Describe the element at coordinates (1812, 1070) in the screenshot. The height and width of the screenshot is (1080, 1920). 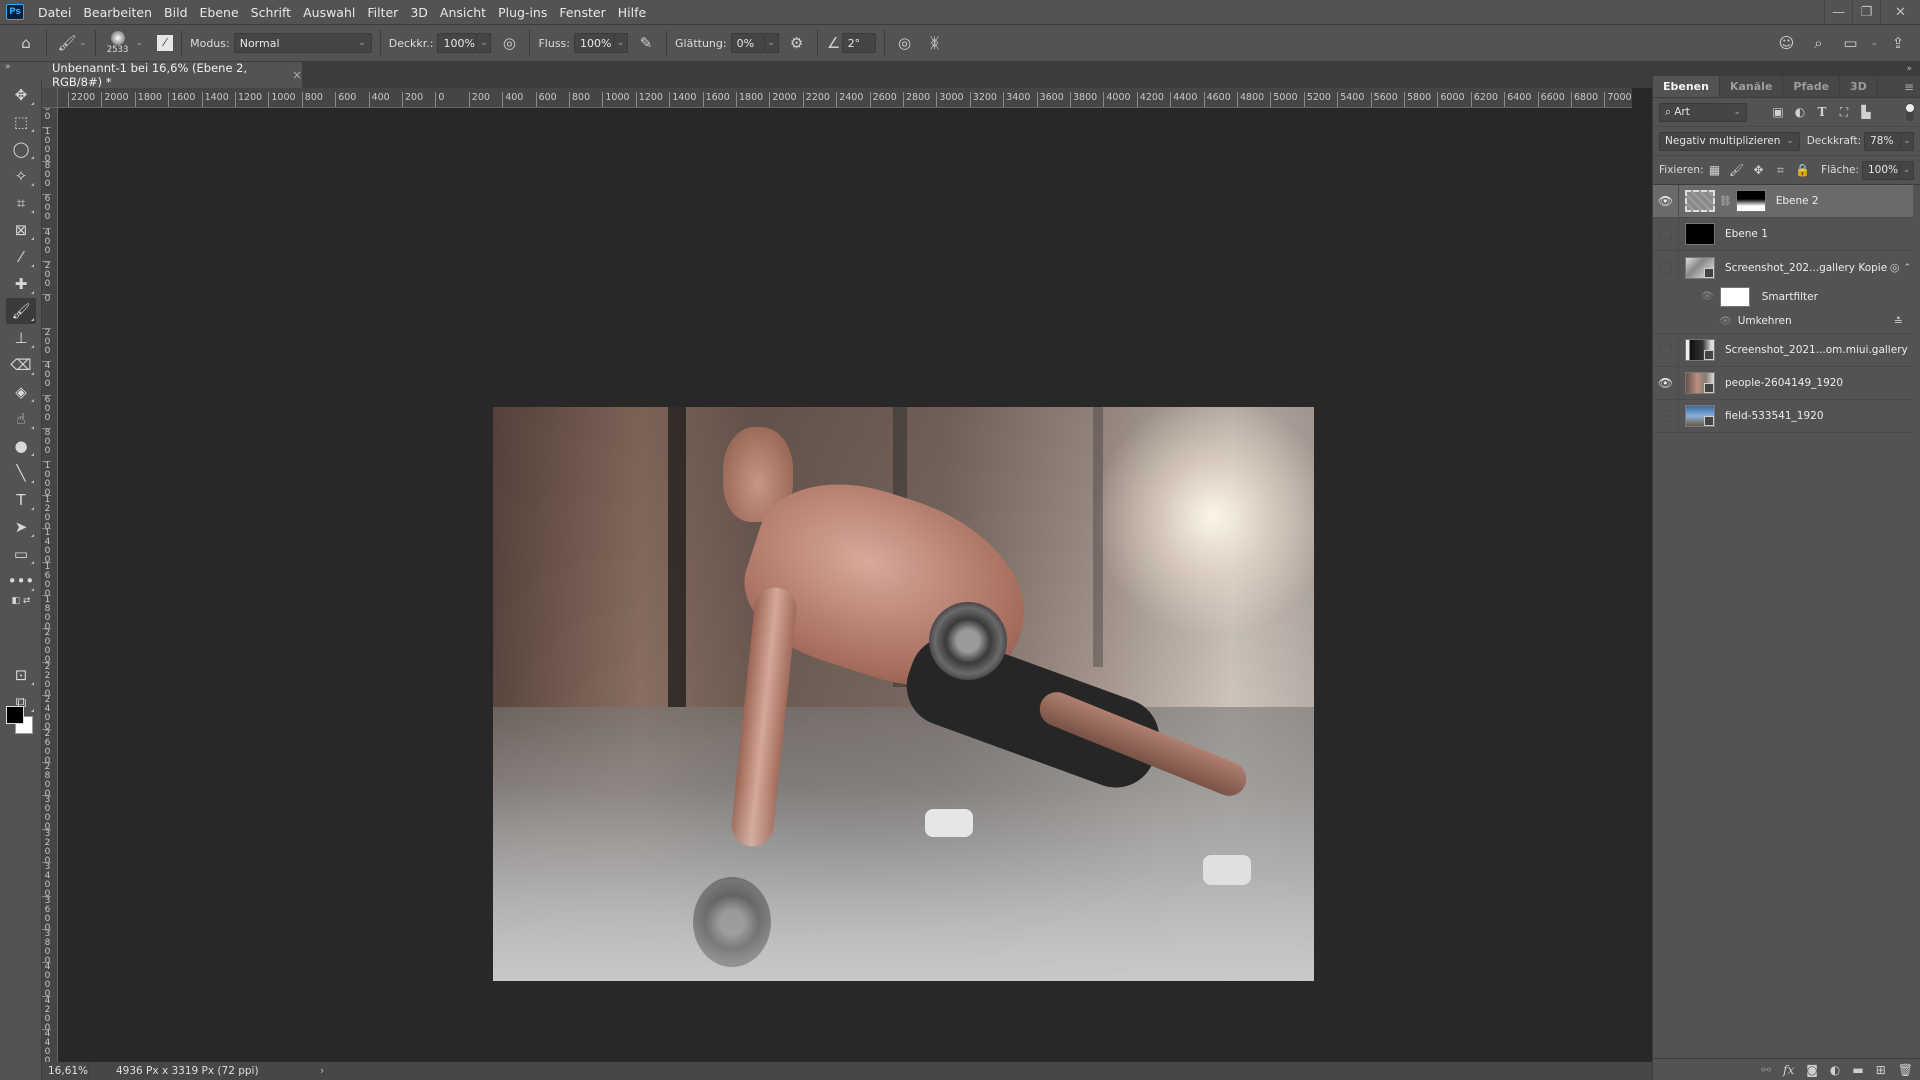
I see `add-mask-icon: ◙` at that location.